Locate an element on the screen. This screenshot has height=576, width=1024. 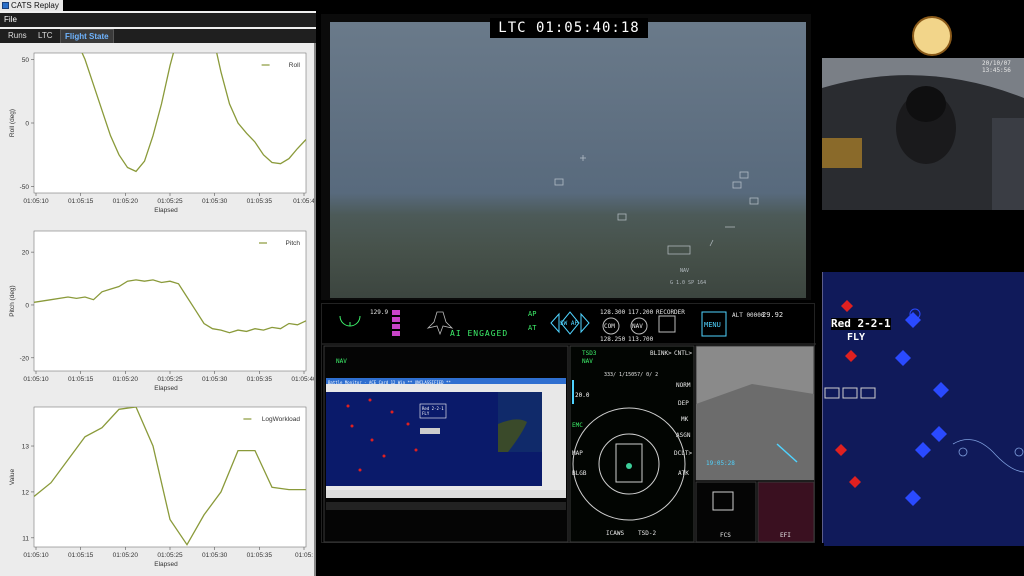
mfd-center-tsd2: TSD-2 is located at coordinates (647, 533).